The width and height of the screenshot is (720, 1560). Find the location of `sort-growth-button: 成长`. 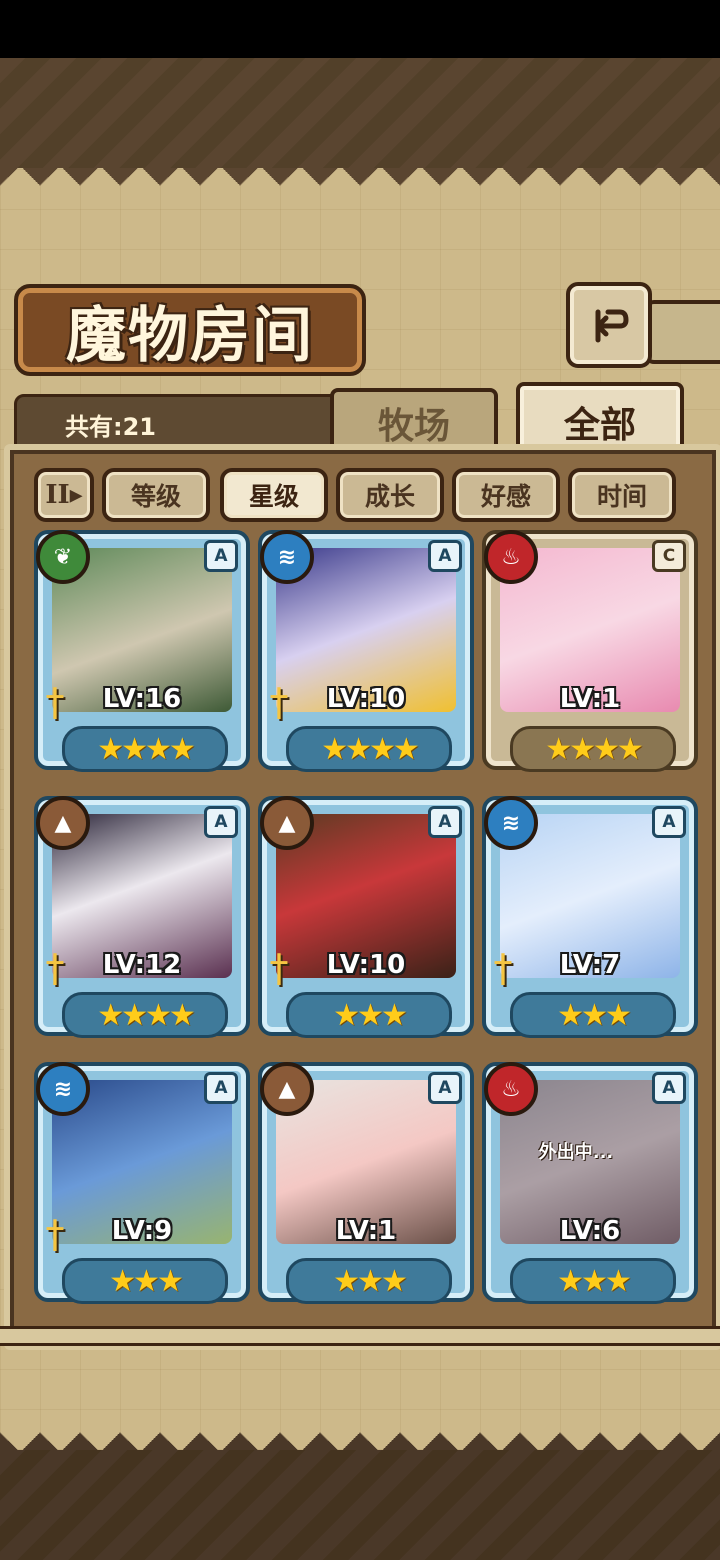

sort-growth-button: 成长 is located at coordinates (390, 495).